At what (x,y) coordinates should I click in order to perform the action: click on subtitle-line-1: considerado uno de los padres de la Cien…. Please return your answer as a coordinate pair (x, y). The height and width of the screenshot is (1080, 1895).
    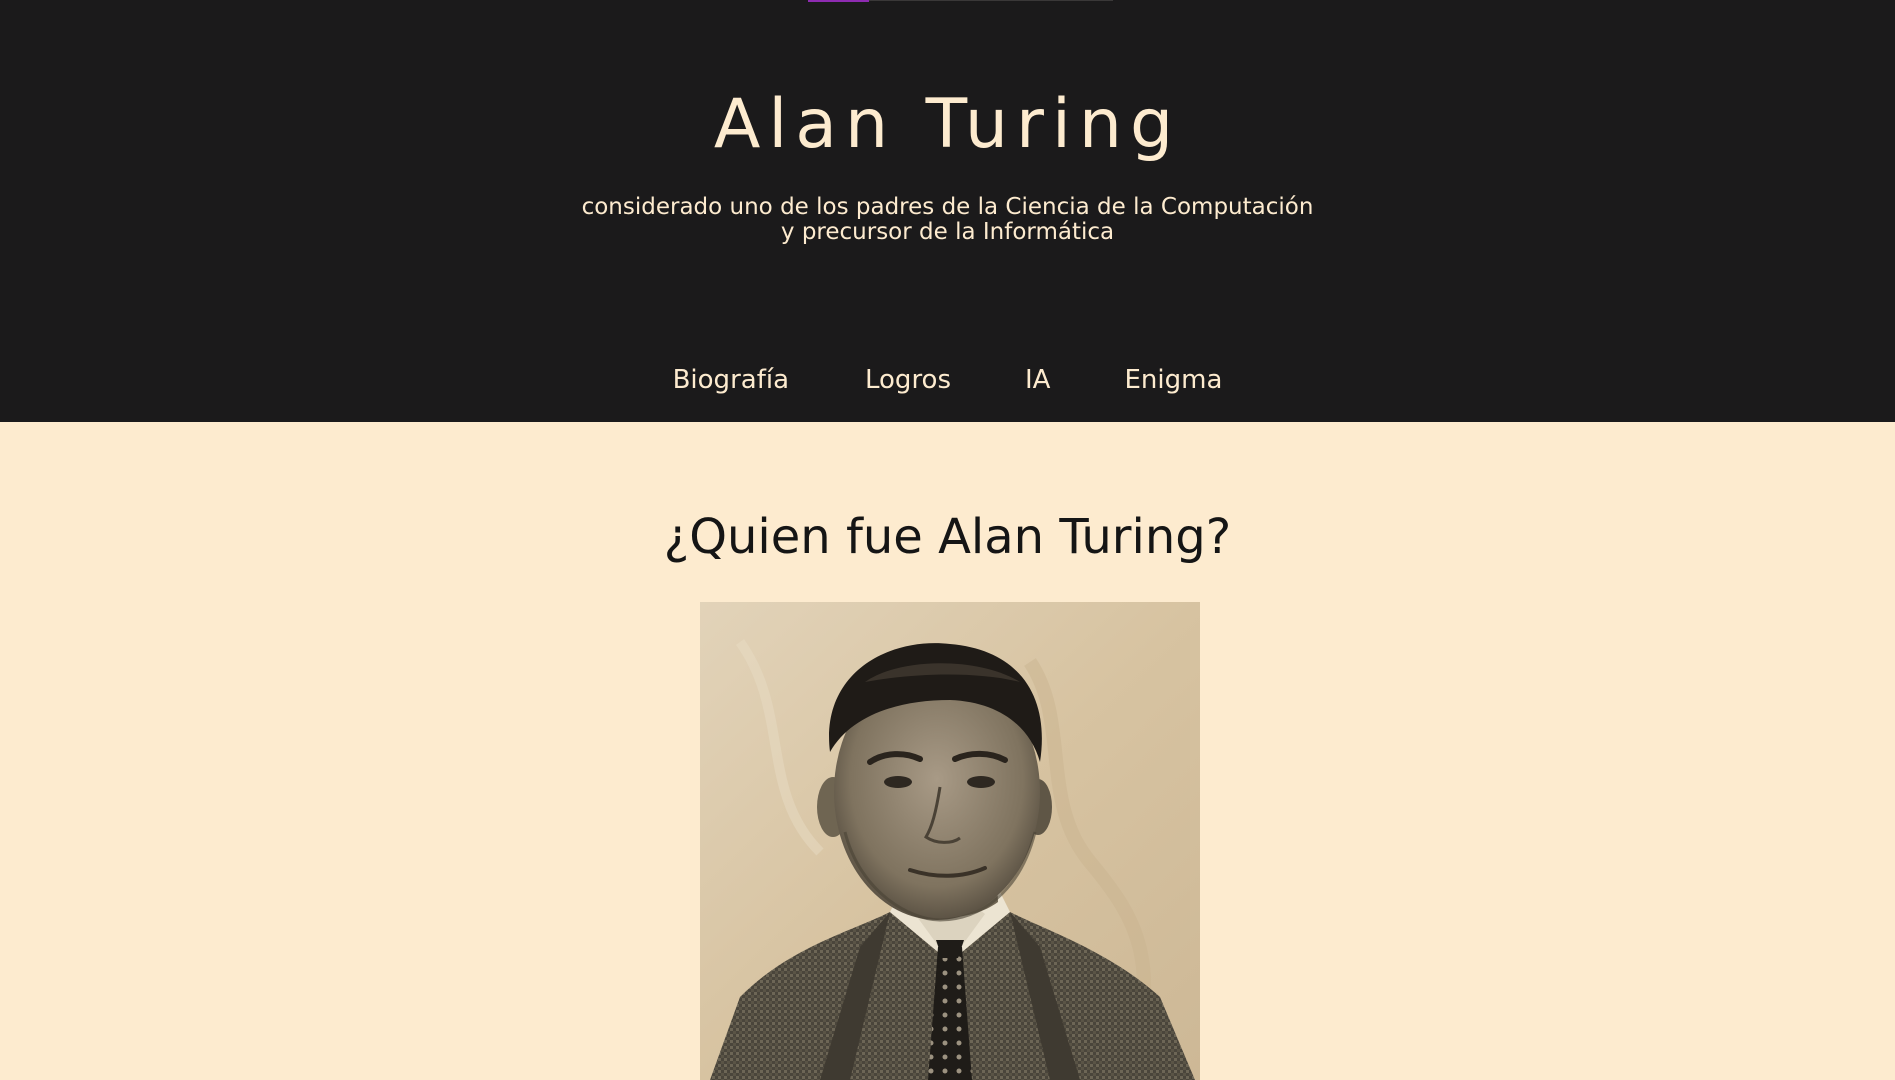
    Looking at the image, I should click on (947, 207).